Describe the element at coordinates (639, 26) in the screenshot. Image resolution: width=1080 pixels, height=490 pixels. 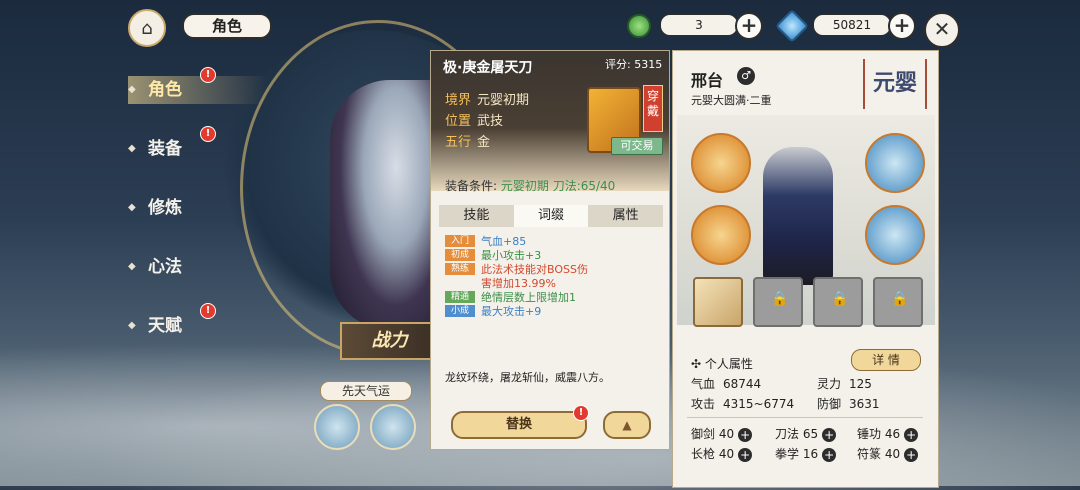
I see `jade-currency-icon` at that location.